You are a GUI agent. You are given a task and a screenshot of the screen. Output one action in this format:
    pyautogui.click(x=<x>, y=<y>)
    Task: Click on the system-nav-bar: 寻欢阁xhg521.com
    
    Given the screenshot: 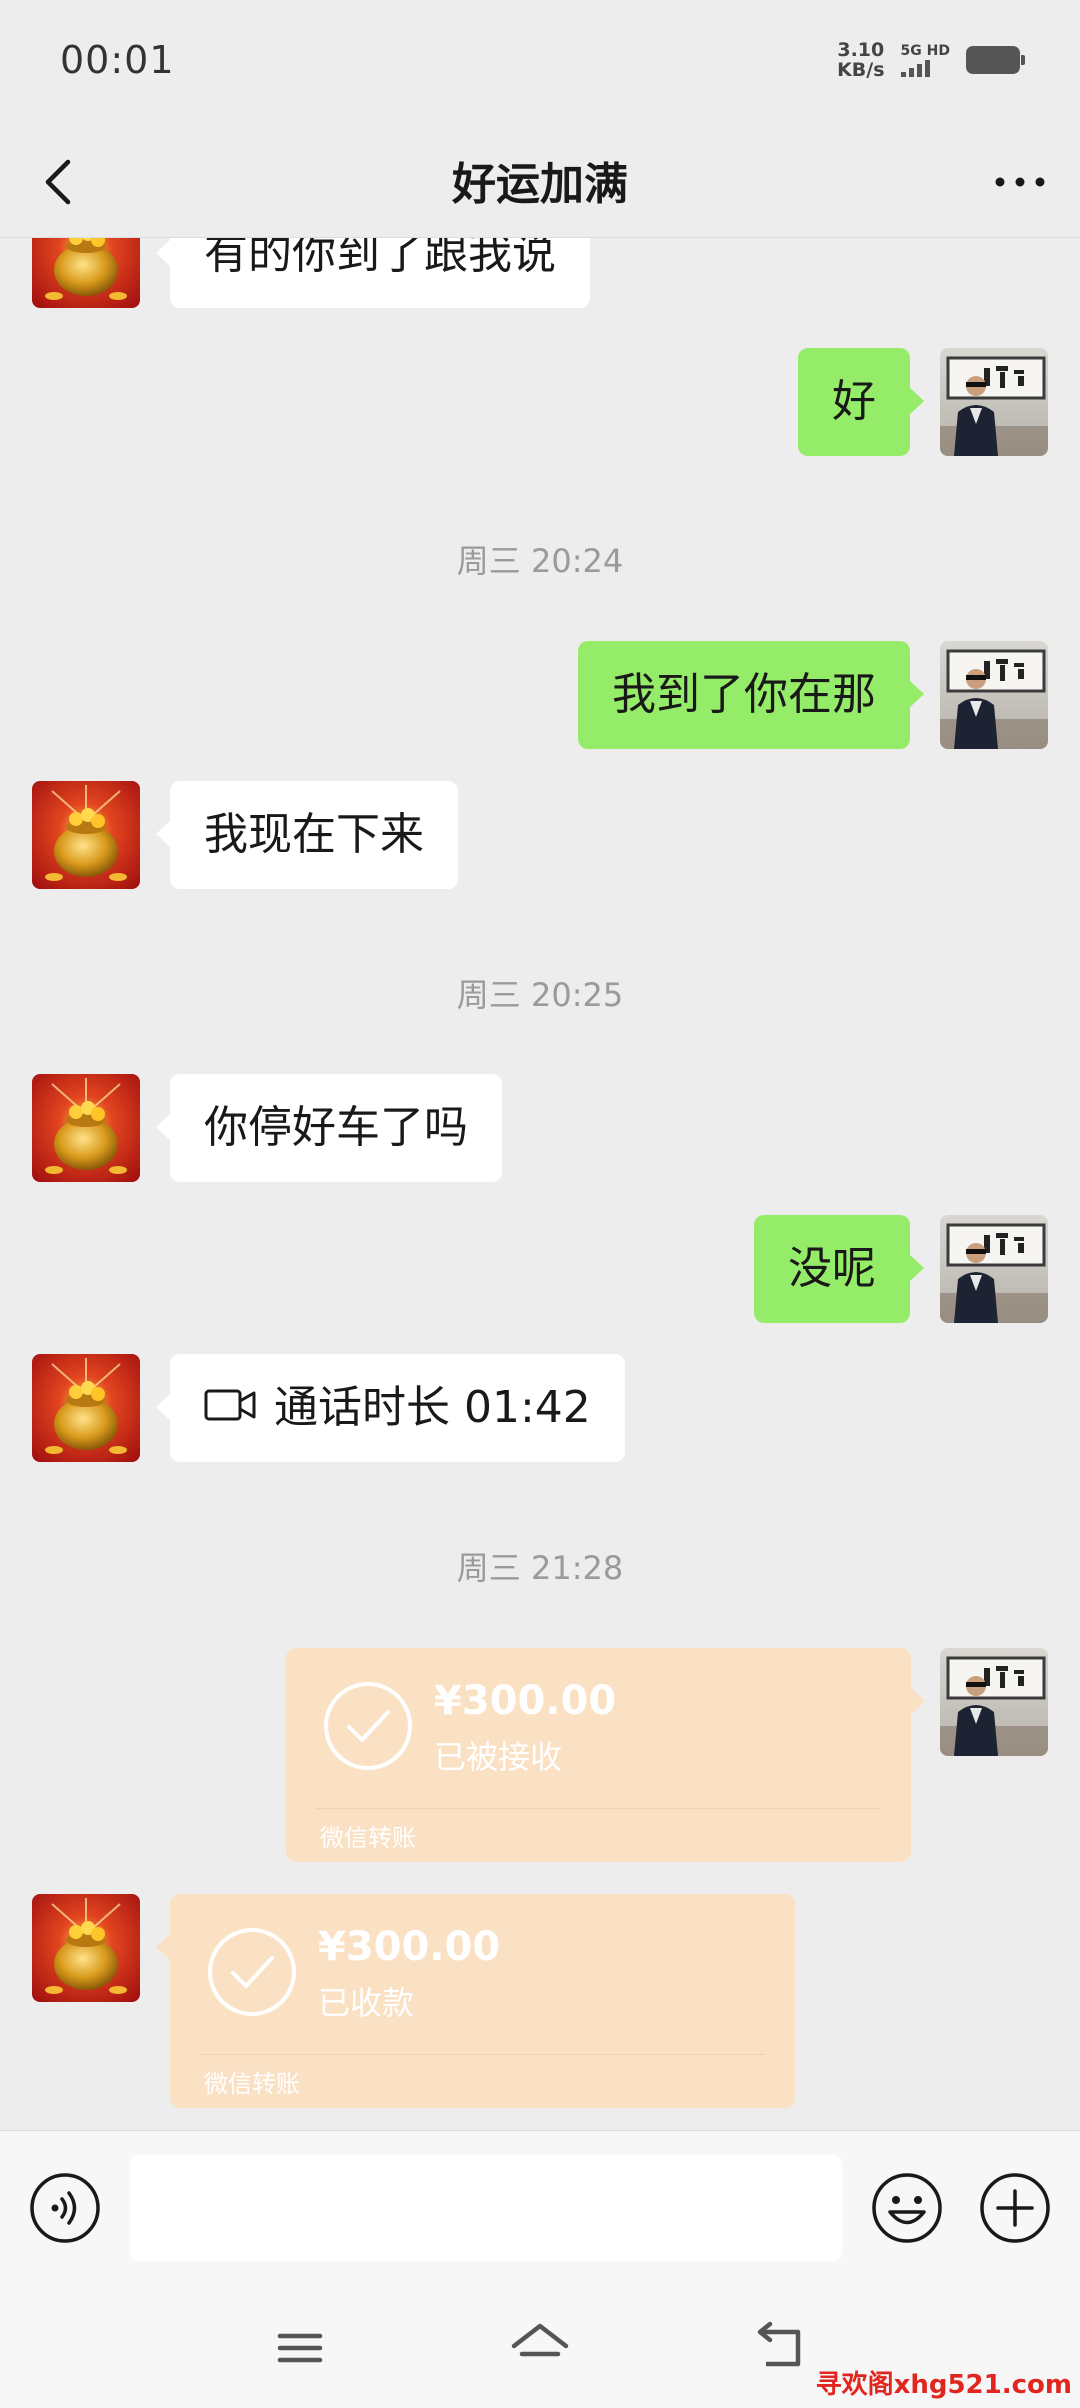 What is the action you would take?
    pyautogui.click(x=540, y=2344)
    